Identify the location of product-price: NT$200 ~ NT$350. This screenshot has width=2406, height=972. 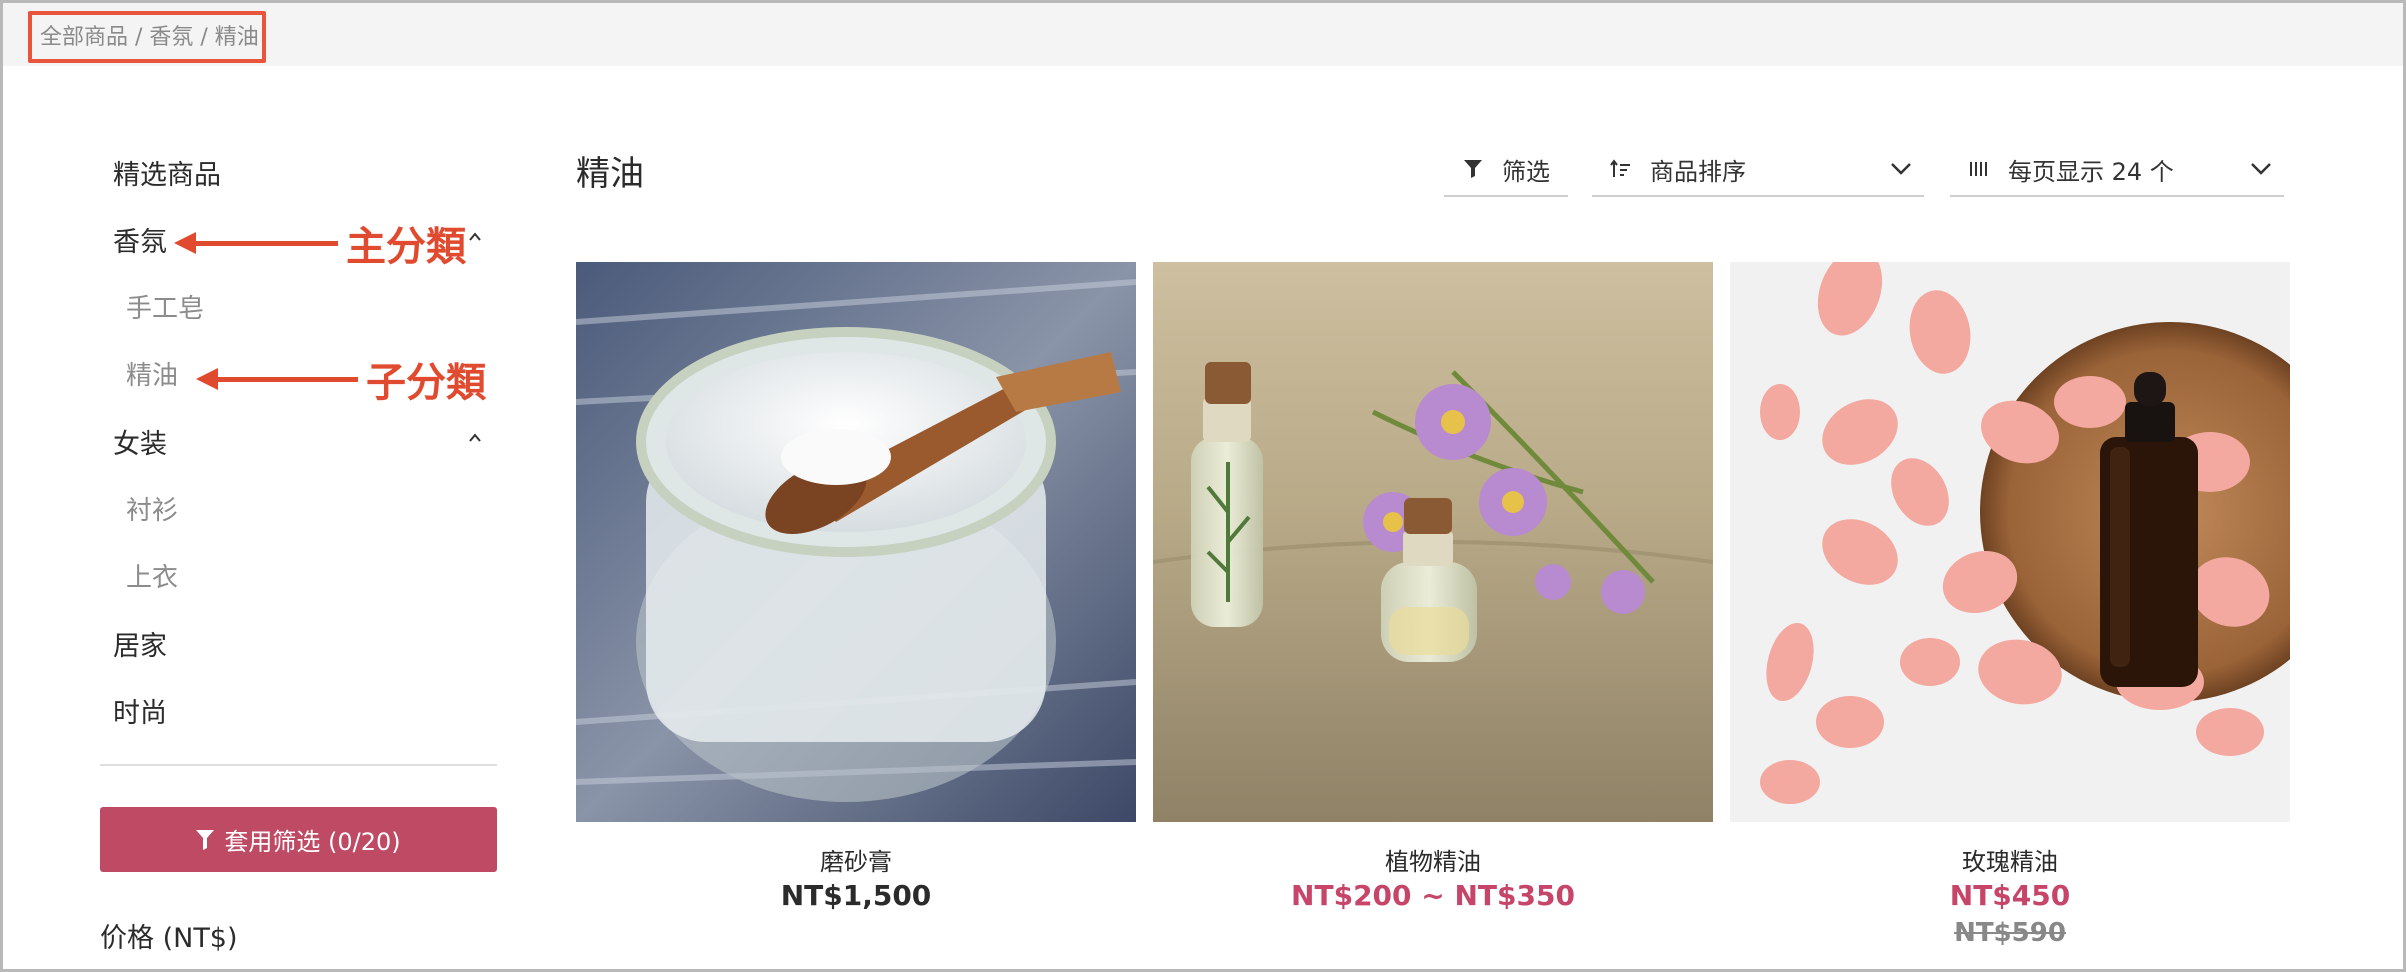
(1433, 895).